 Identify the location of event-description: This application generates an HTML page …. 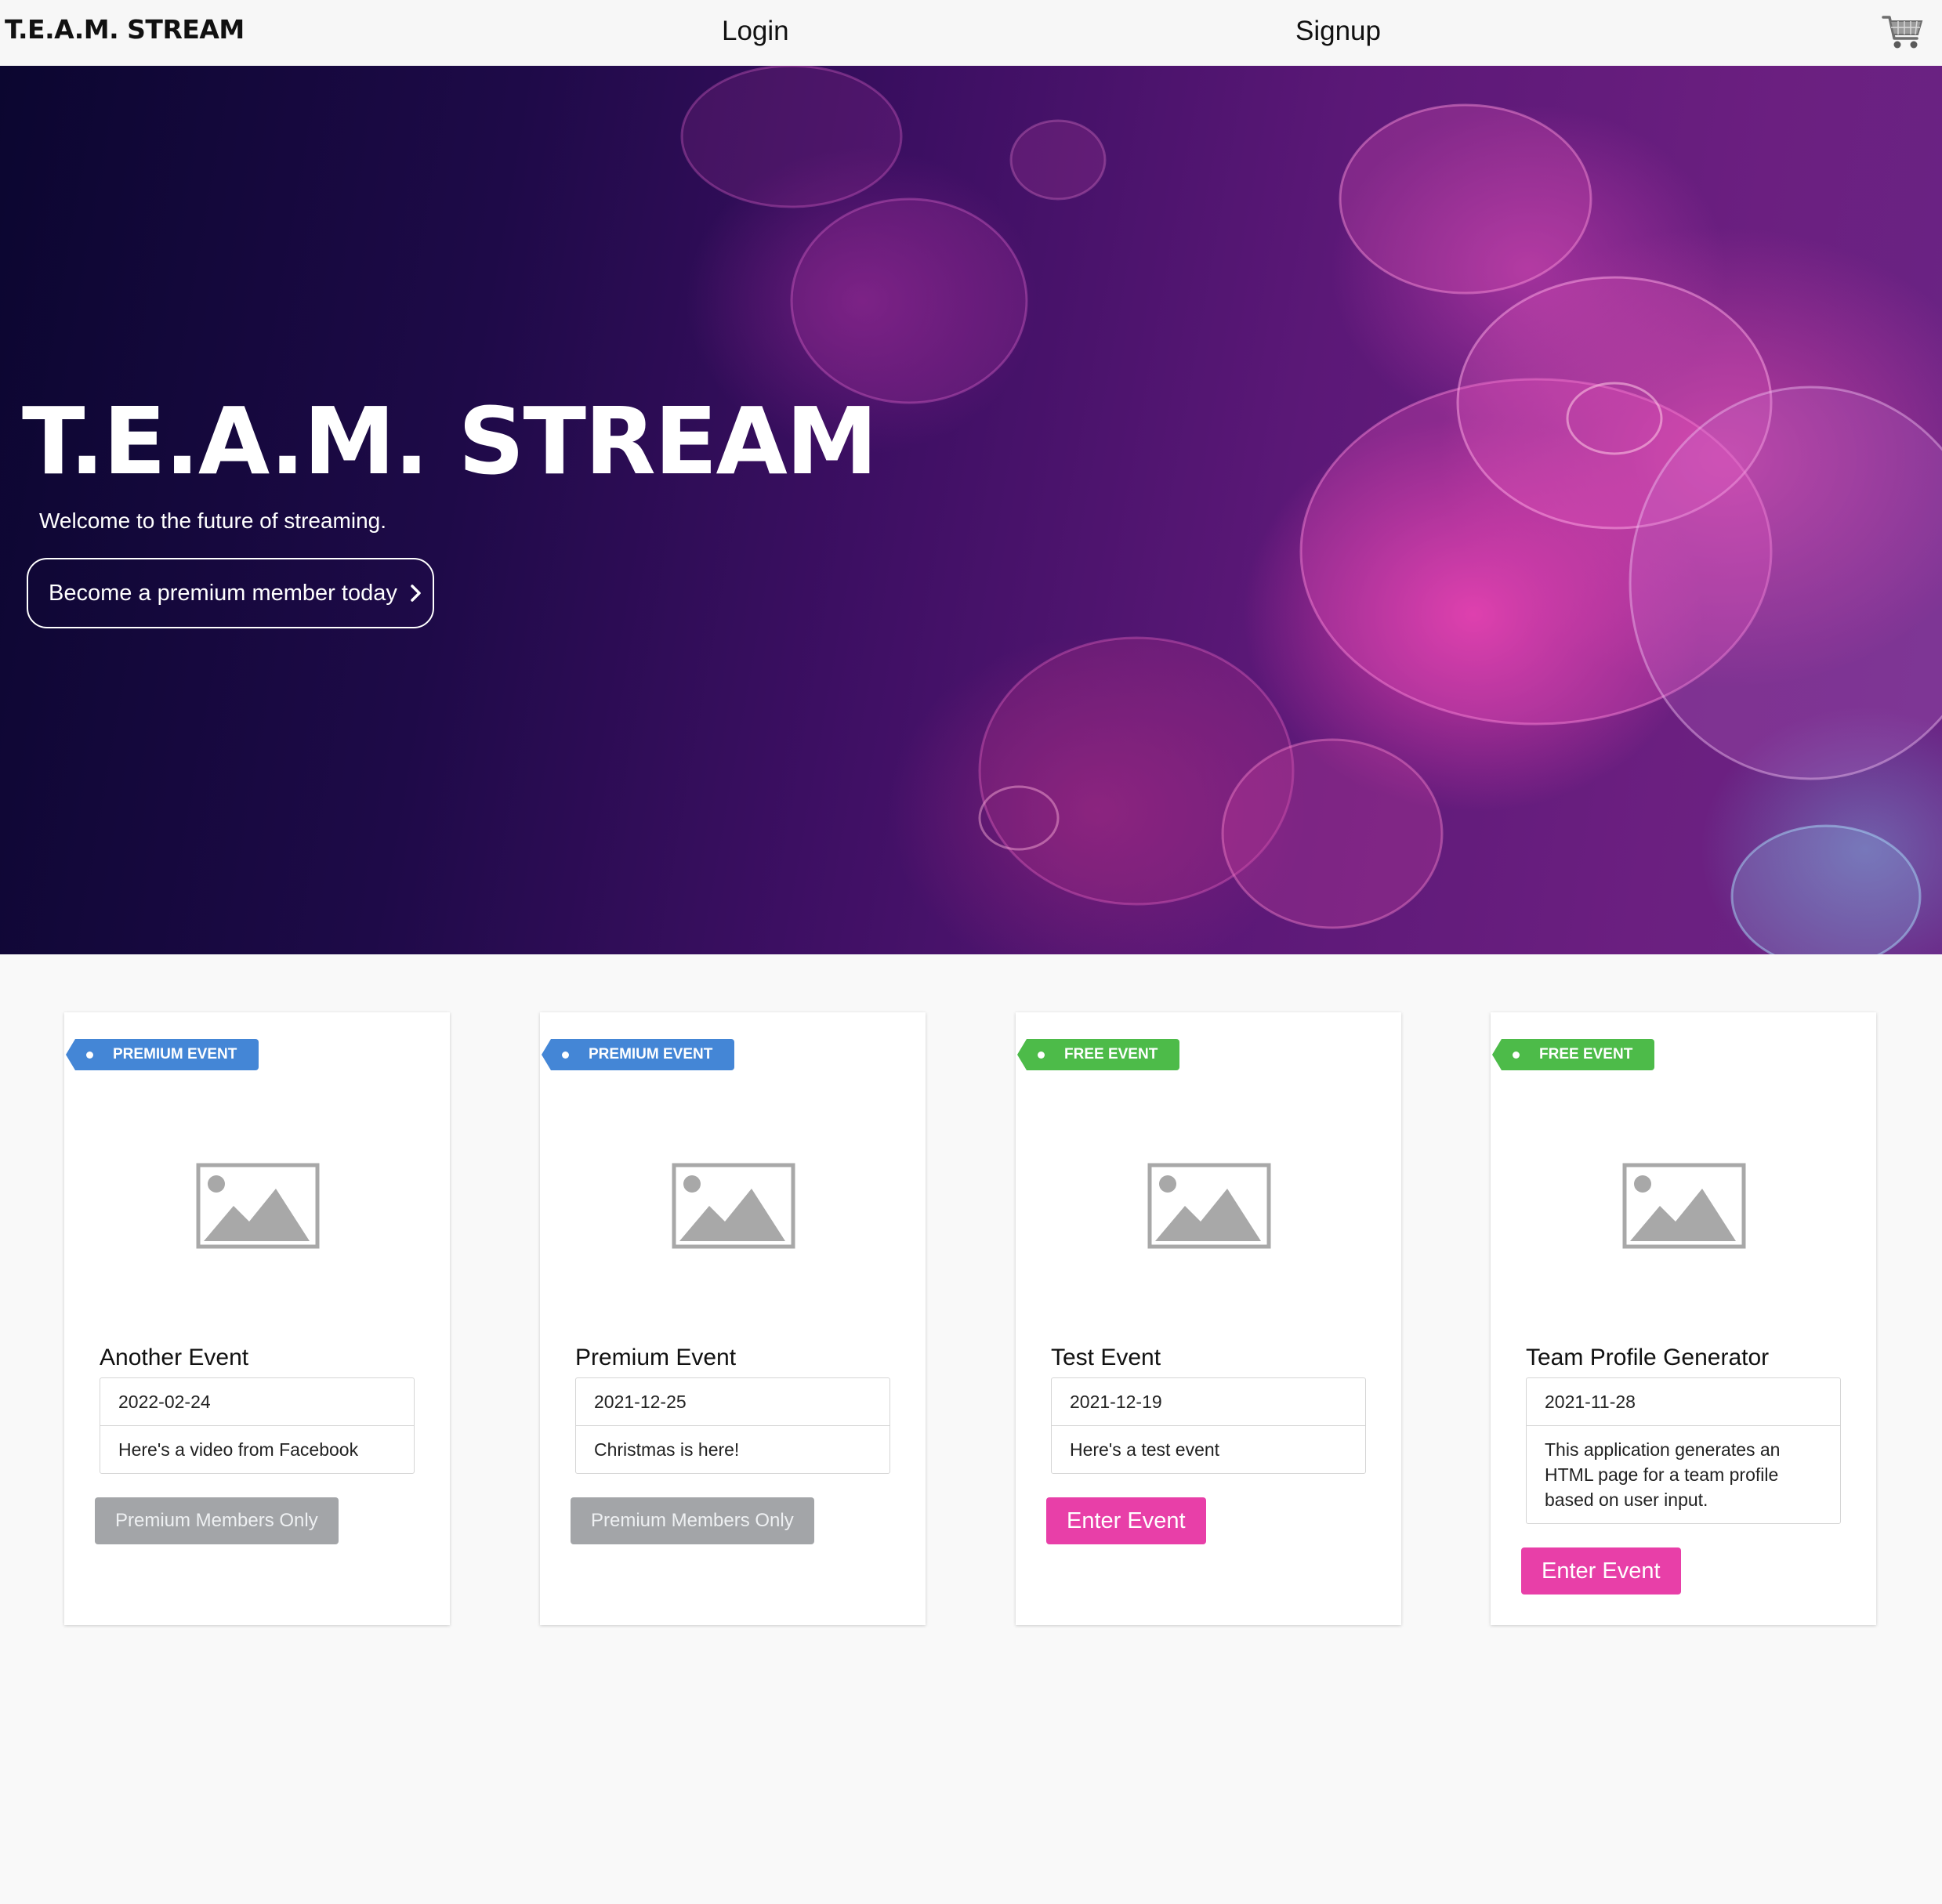
(1683, 1474).